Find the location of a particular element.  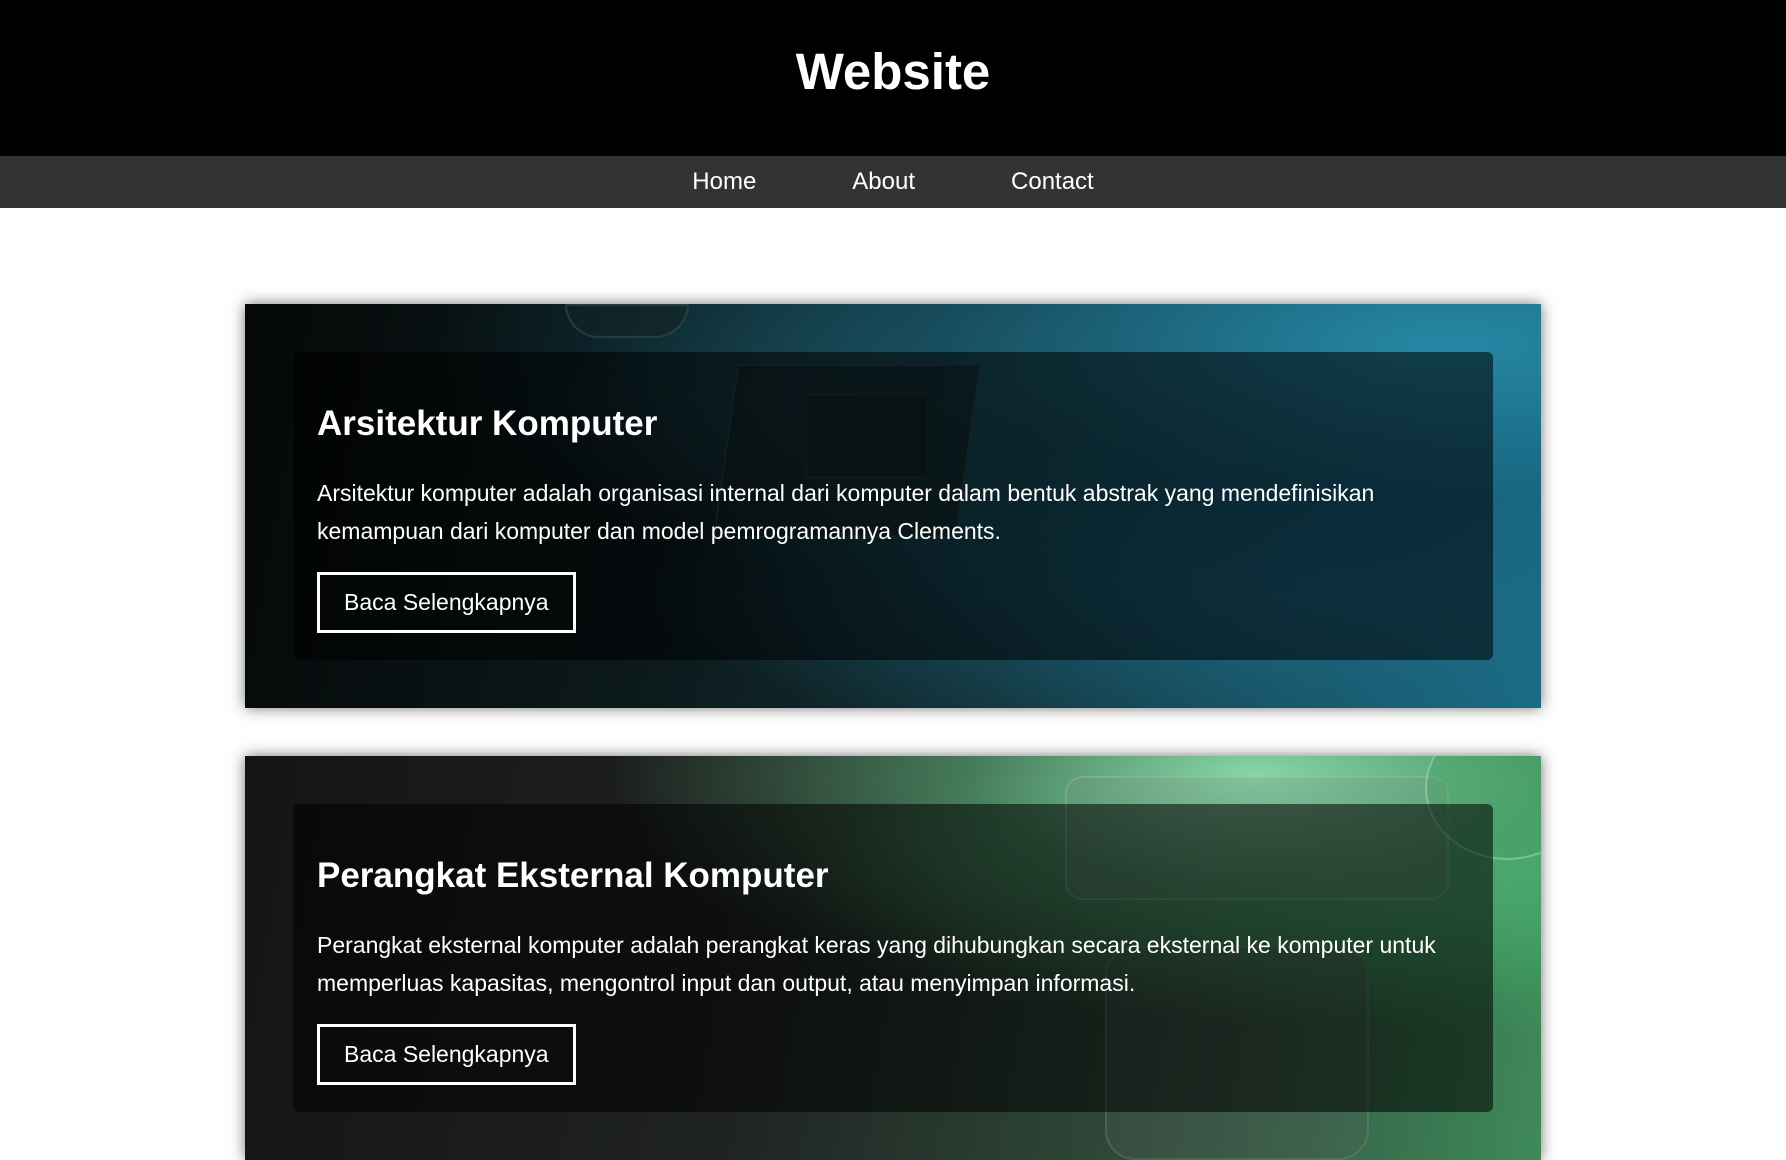

card-title: Perangkat Eksternal Komputer is located at coordinates (573, 875).